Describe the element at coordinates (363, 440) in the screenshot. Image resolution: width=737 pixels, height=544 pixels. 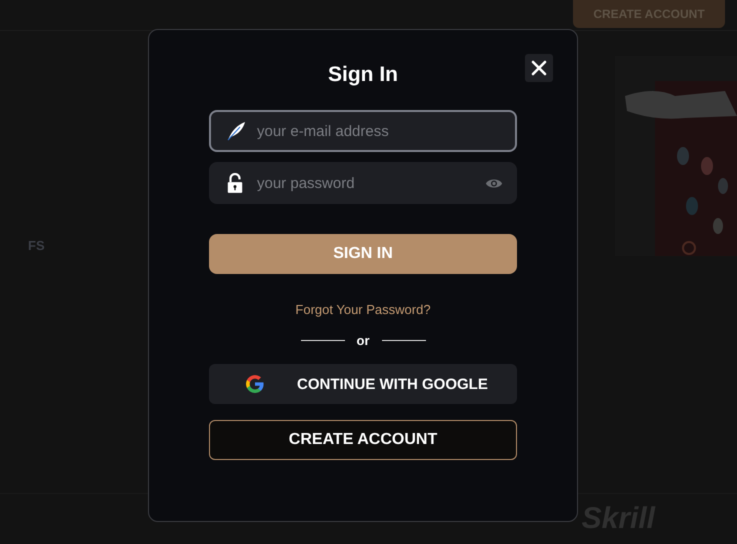
I see `create-account-button: CREATE ACCOUNT` at that location.